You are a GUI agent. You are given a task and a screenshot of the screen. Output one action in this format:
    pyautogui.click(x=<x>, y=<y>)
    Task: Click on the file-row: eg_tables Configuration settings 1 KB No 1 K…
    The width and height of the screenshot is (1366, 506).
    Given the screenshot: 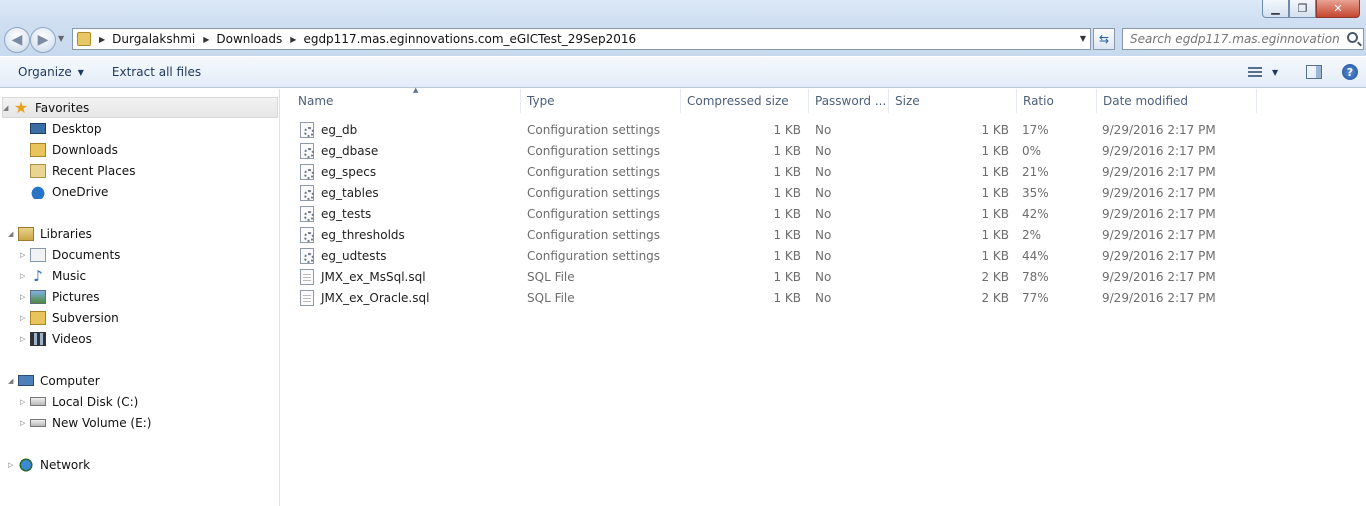 What is the action you would take?
    pyautogui.click(x=823, y=192)
    